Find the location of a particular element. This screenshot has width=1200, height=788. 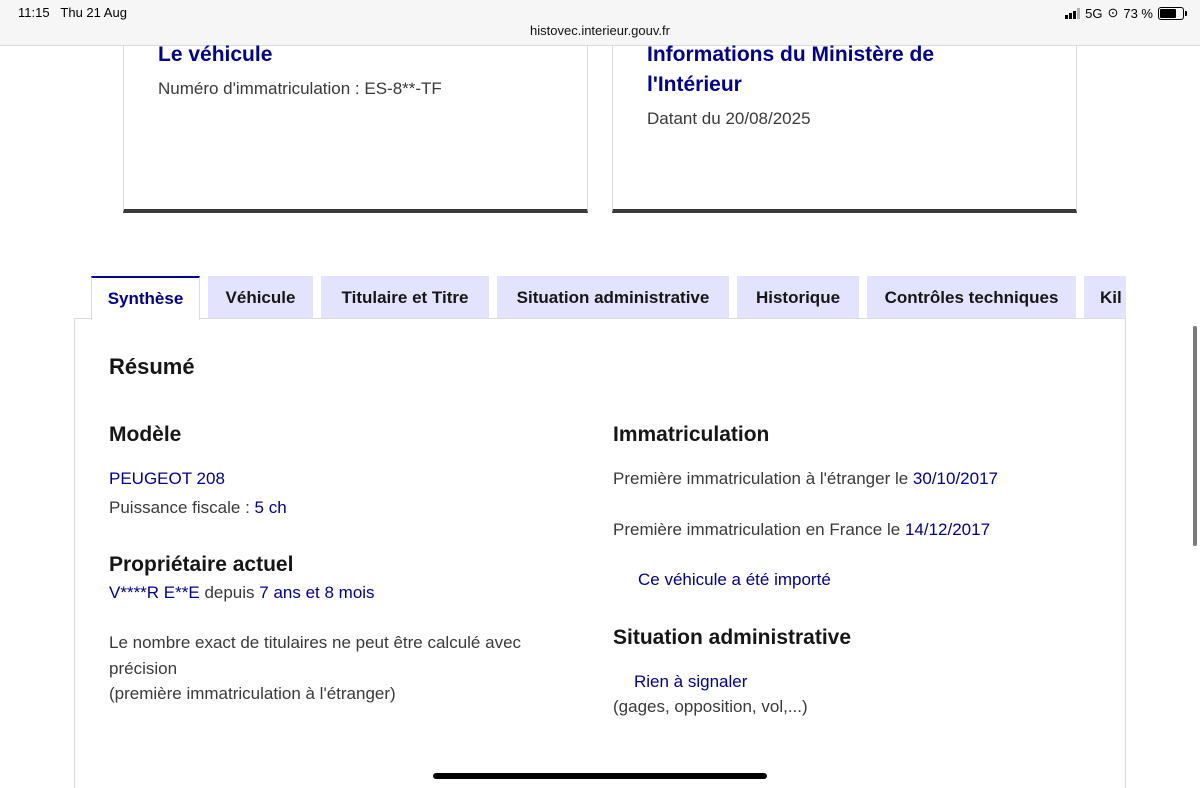

scrollbar is located at coordinates (1195, 436).